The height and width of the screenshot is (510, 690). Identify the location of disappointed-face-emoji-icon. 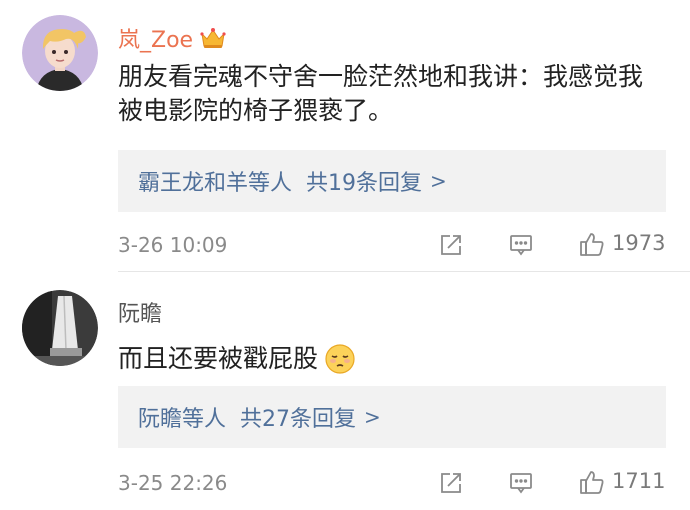
(340, 359).